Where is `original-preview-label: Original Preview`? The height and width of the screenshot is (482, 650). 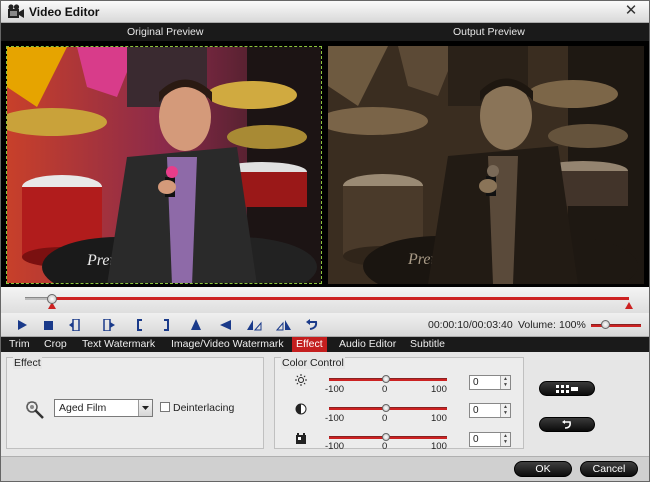 original-preview-label: Original Preview is located at coordinates (165, 32).